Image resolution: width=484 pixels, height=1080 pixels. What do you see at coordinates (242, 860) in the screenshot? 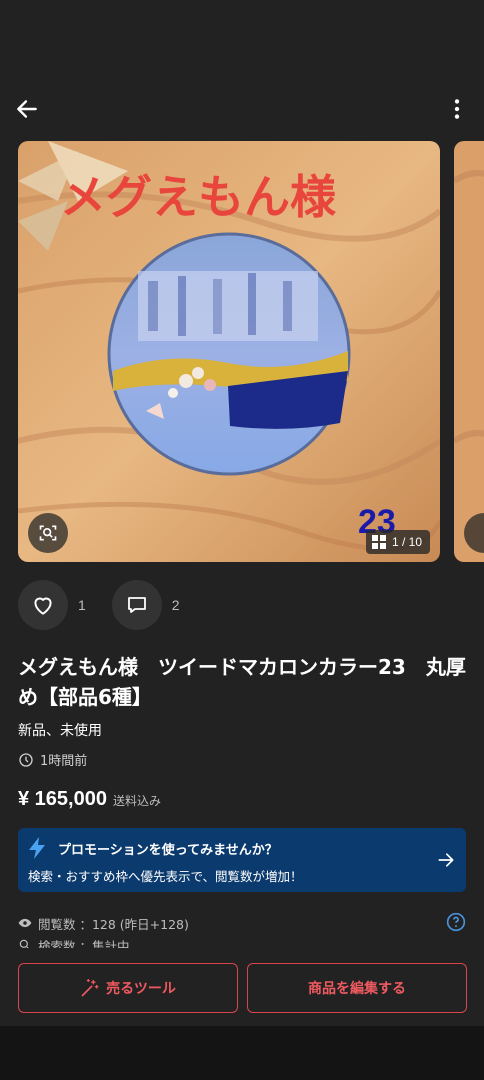
I see `promotion-banner: プロモーションを使ってみませんか？ 検索・おすすめ枠へ優先表示で、閲覧数が増加！` at bounding box center [242, 860].